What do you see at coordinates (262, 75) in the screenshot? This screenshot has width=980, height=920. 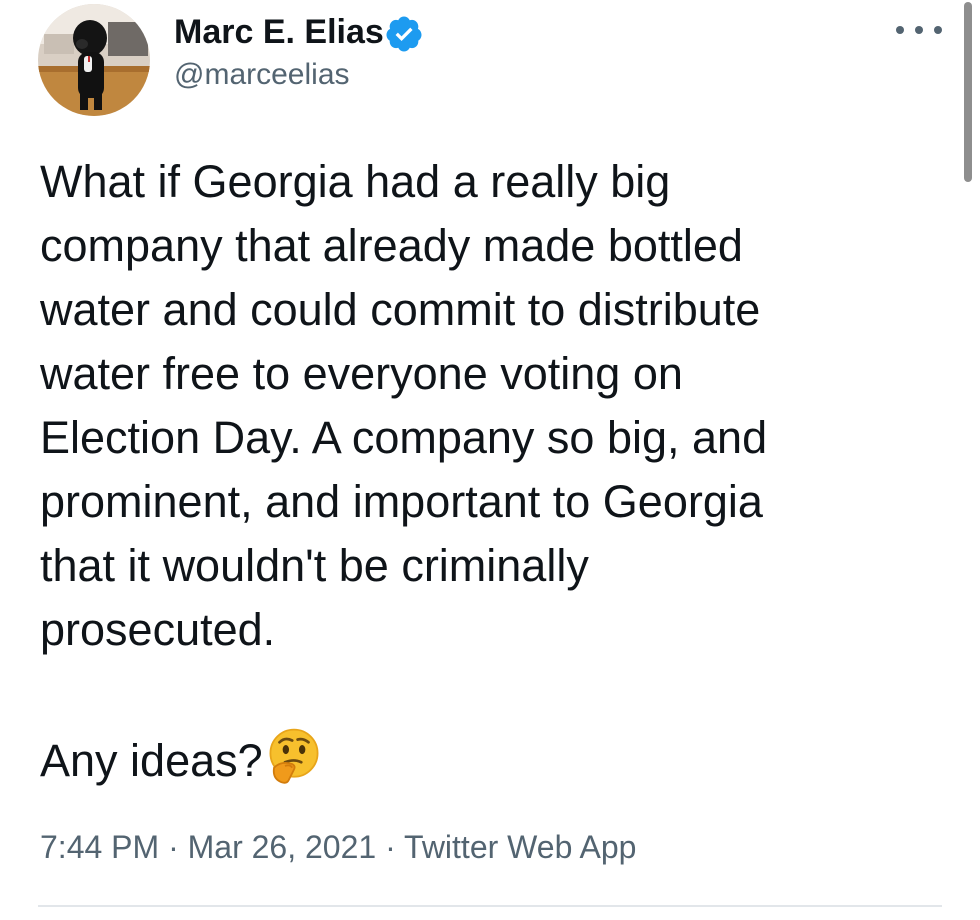 I see `handle: @marceelias` at bounding box center [262, 75].